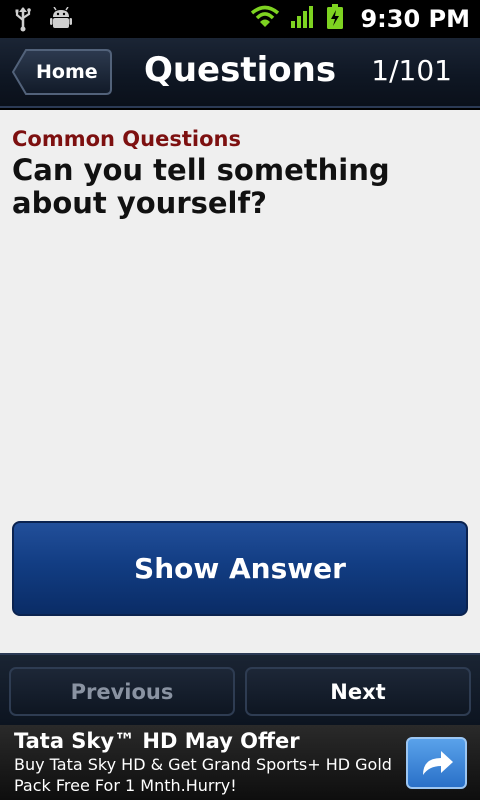  What do you see at coordinates (122, 691) in the screenshot?
I see `previous-button: Previous` at bounding box center [122, 691].